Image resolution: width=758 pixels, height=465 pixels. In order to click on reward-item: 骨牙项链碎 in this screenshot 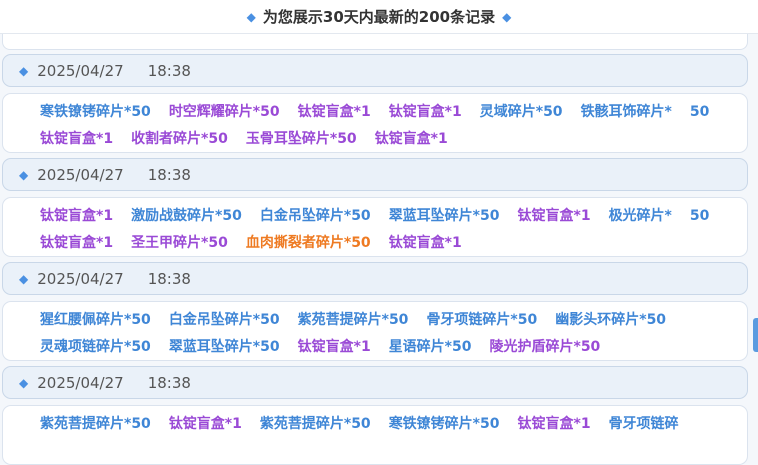, I will do `click(643, 424)`.